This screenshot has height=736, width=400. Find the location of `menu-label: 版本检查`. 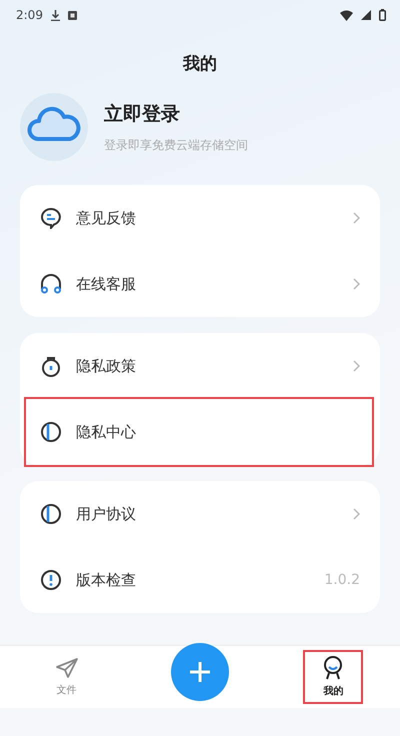

menu-label: 版本检查 is located at coordinates (106, 580).